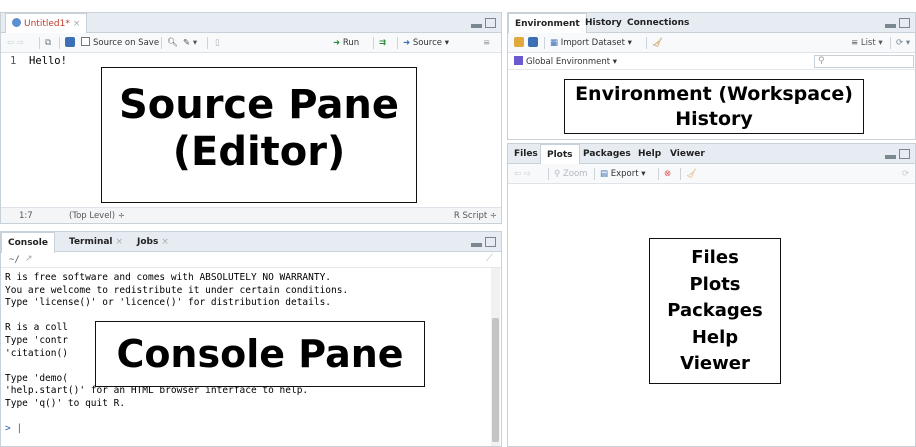 This screenshot has width=916, height=447. What do you see at coordinates (565, 61) in the screenshot?
I see `environment-scope-selector: Global Environment ▾` at bounding box center [565, 61].